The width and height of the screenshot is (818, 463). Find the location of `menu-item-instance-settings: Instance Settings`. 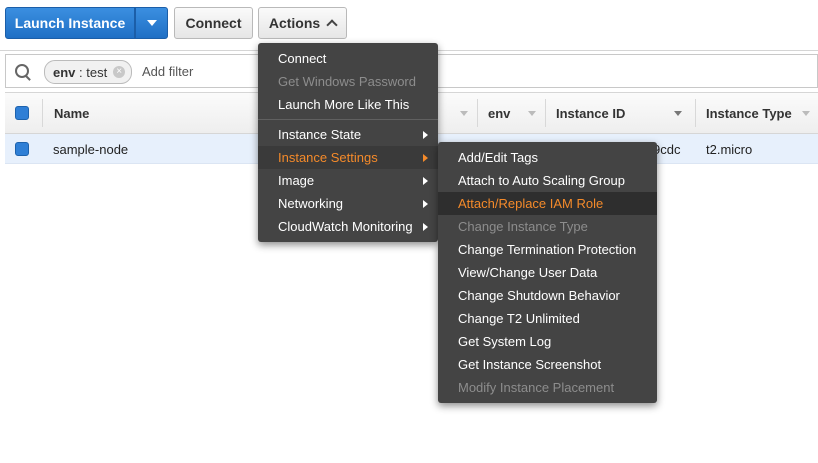

menu-item-instance-settings: Instance Settings is located at coordinates (348, 157).